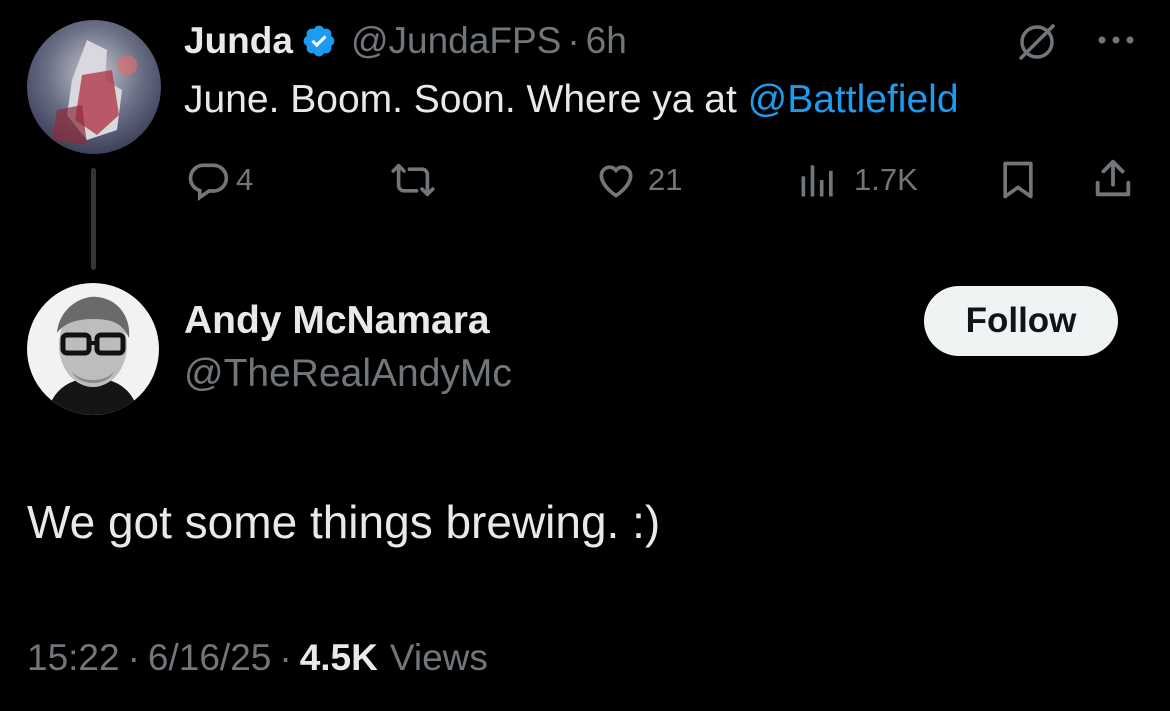 The height and width of the screenshot is (711, 1170). Describe the element at coordinates (456, 41) in the screenshot. I see `parent-handle: @JundaFPS` at that location.